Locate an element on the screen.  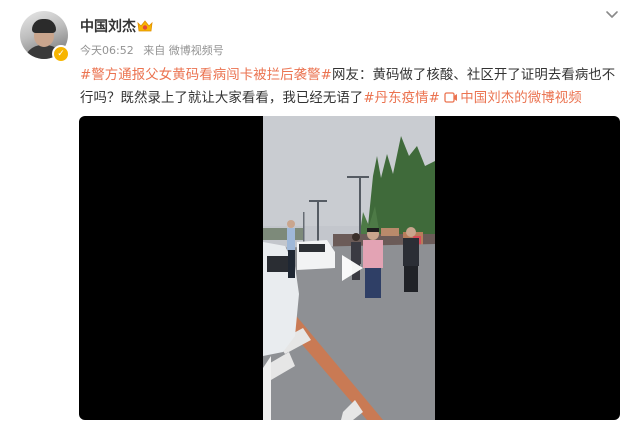
video-link-label: 中国刘杰的微博视频 is located at coordinates (520, 98).